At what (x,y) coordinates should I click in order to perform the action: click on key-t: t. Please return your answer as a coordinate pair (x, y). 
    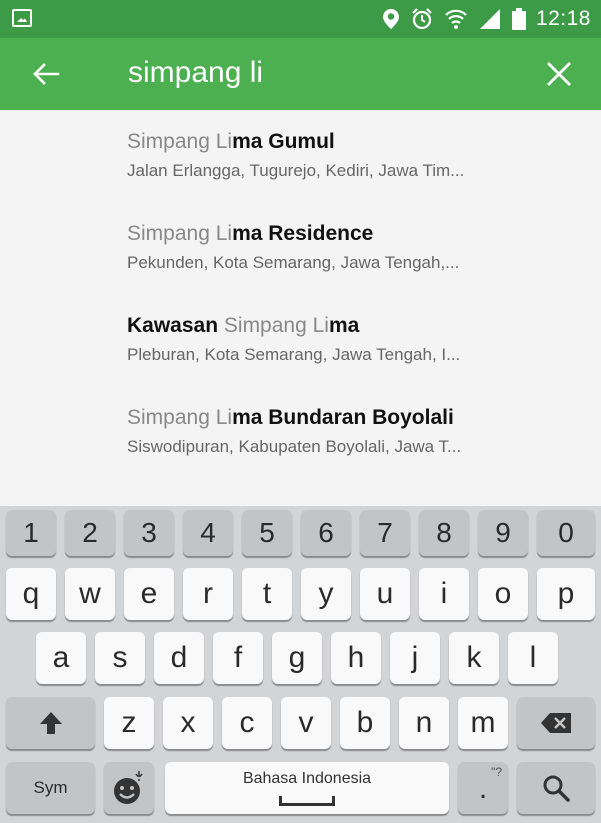
    Looking at the image, I should click on (267, 594).